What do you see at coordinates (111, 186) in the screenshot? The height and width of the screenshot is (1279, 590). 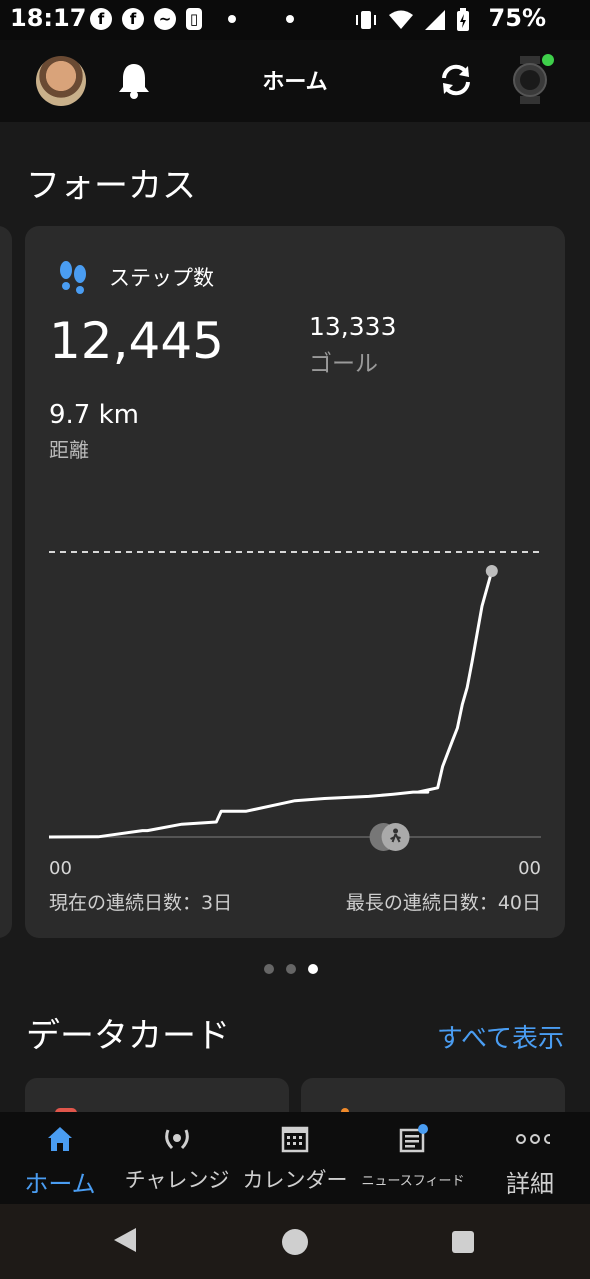 I see `focus-title: フォーカス` at bounding box center [111, 186].